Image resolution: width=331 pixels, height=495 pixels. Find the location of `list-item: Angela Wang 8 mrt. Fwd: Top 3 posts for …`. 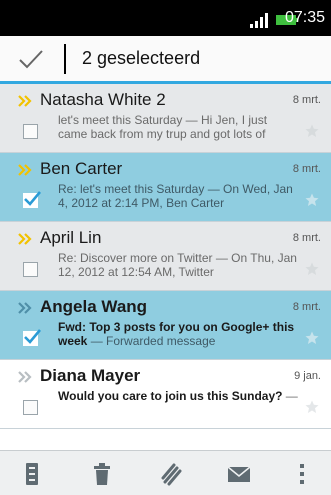

list-item: Angela Wang 8 mrt. Fwd: Top 3 posts for … is located at coordinates (165, 325).